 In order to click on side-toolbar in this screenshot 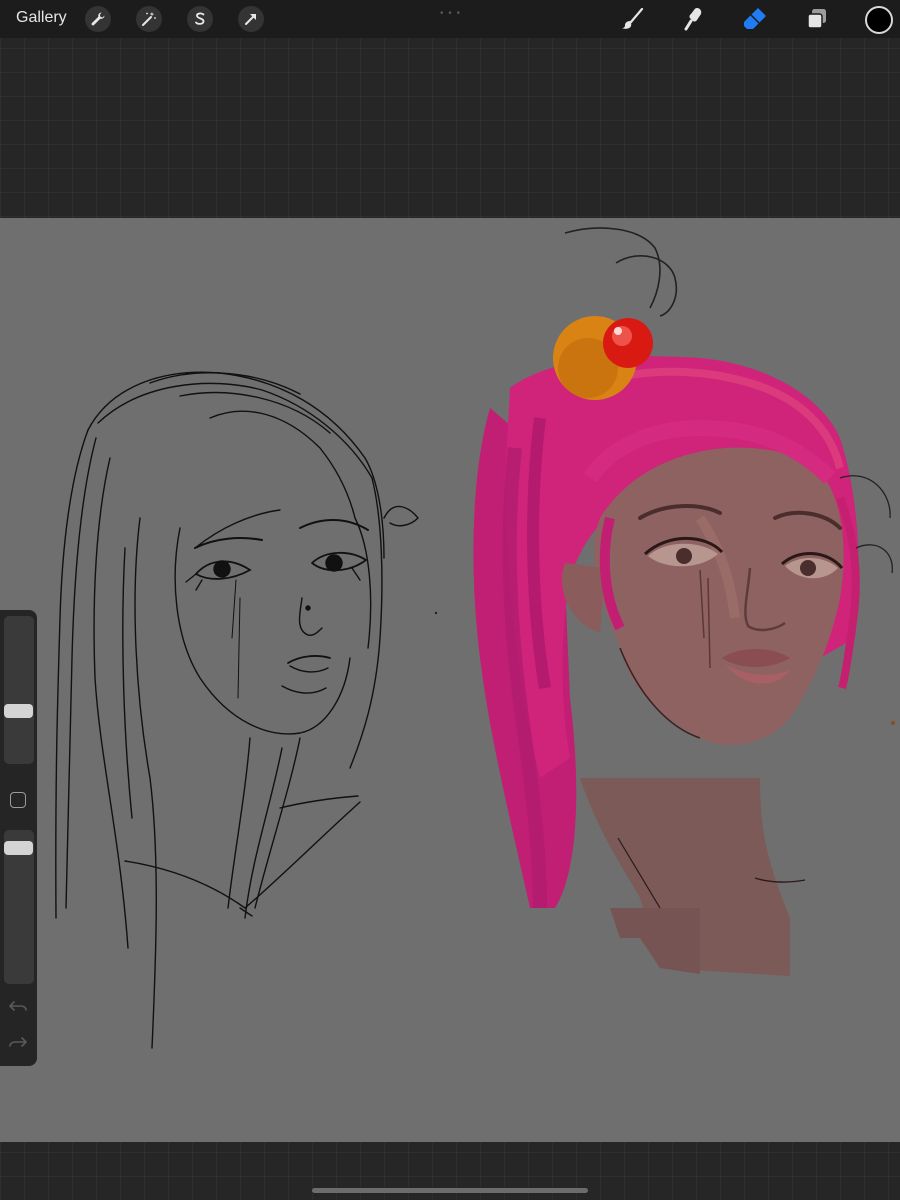, I will do `click(18, 838)`.